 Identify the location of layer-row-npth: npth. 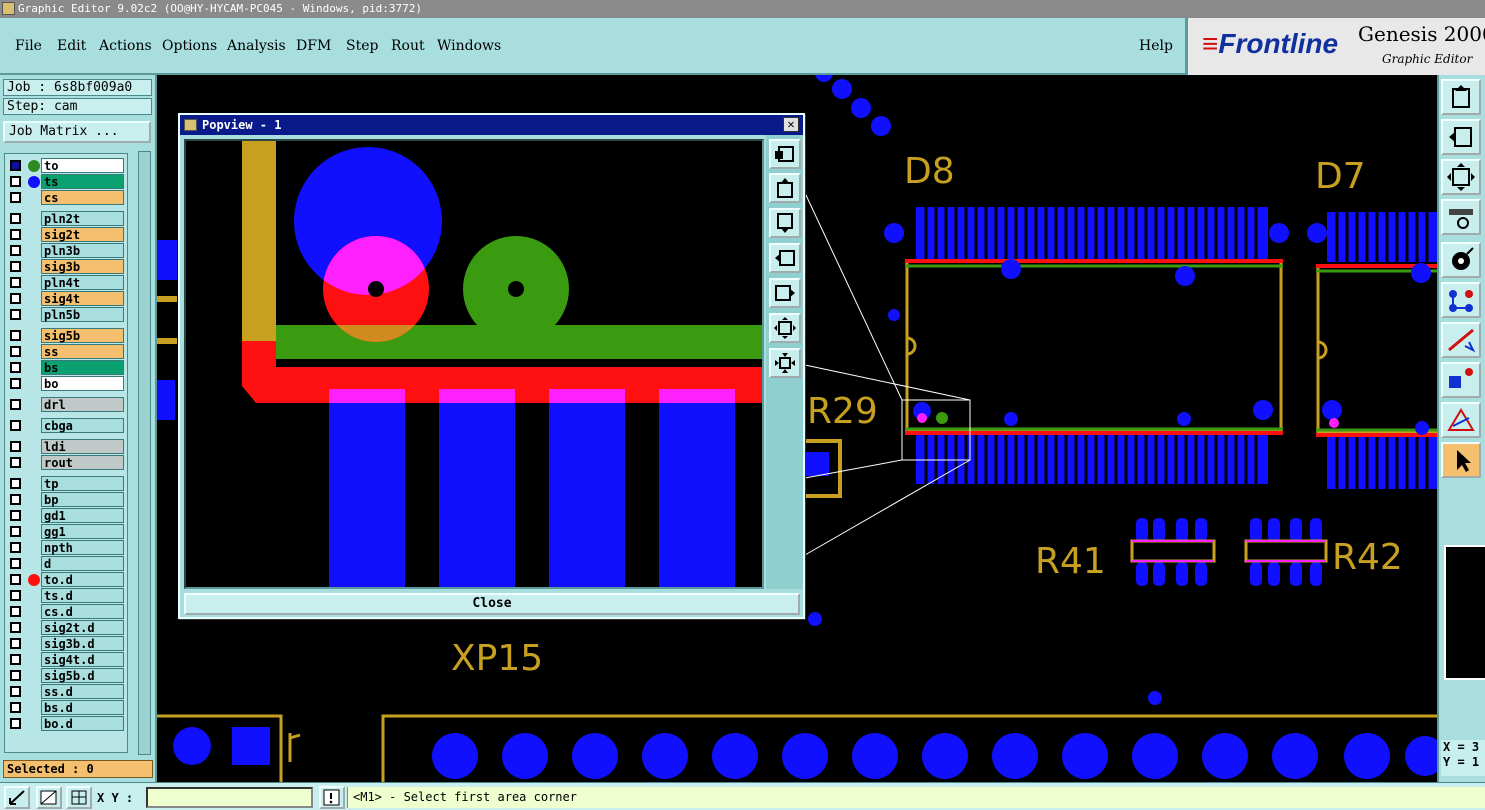
(66, 547).